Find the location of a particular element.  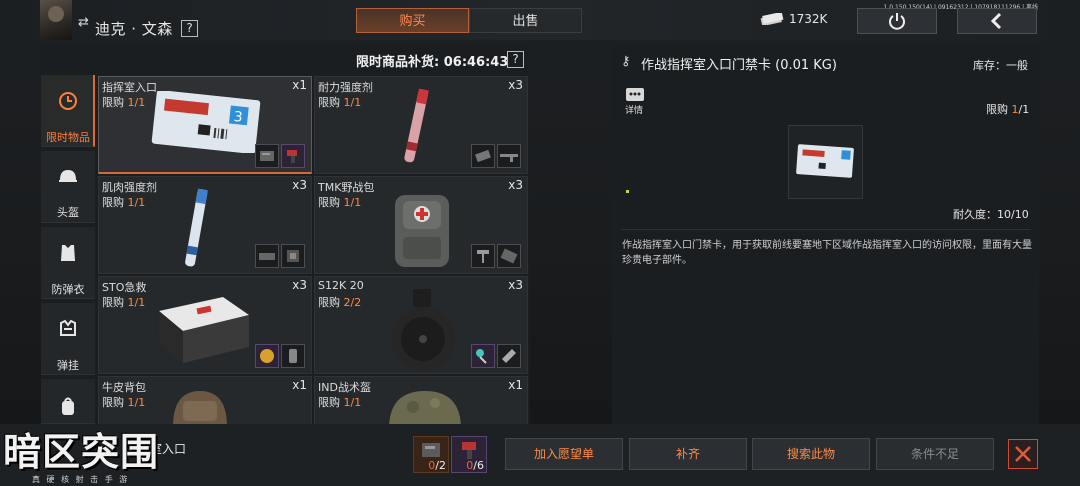

ellipsis-icon is located at coordinates (635, 94).